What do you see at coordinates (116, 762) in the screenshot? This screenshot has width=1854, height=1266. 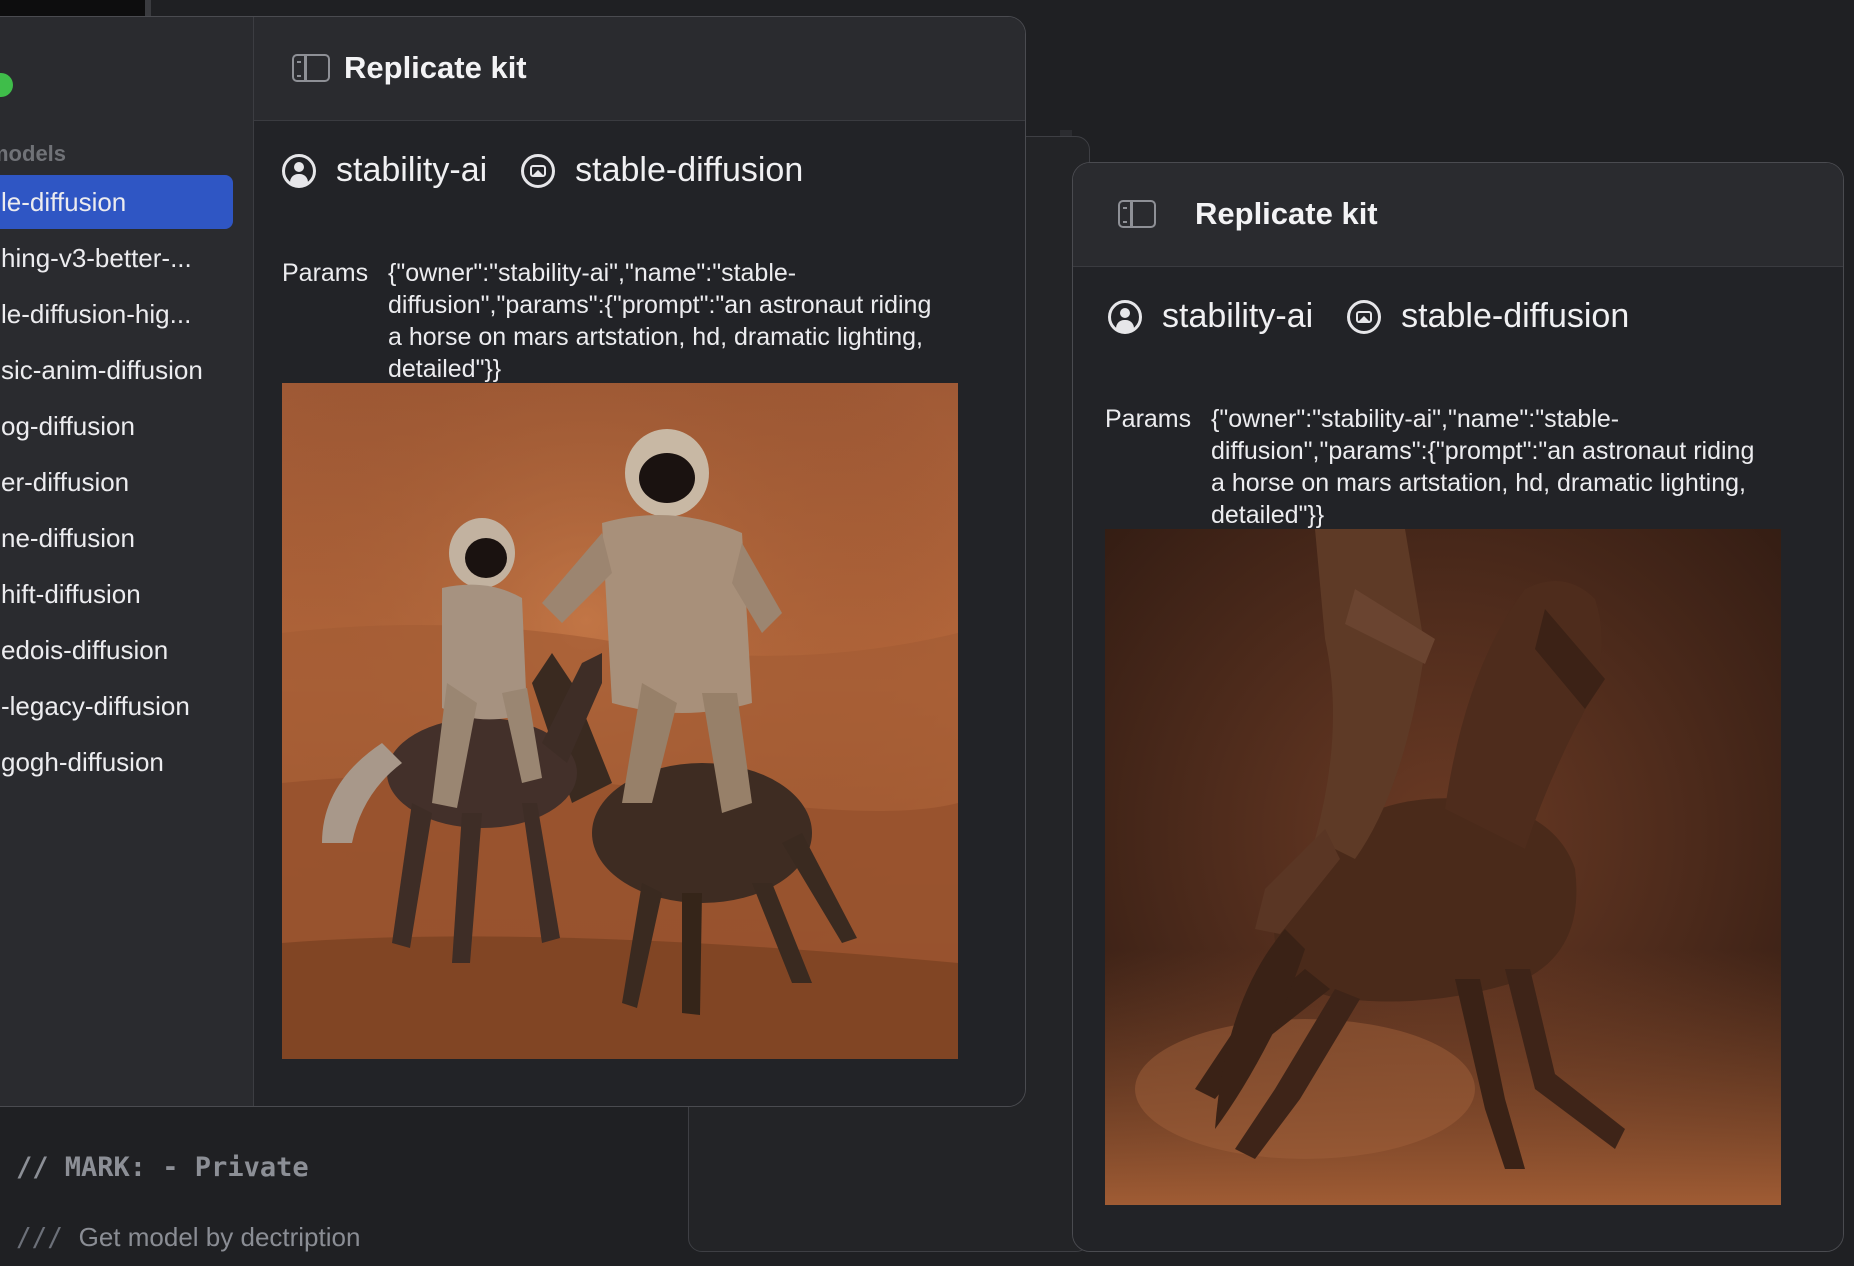 I see `sidebar-item-model-11: gogh-diffusion` at bounding box center [116, 762].